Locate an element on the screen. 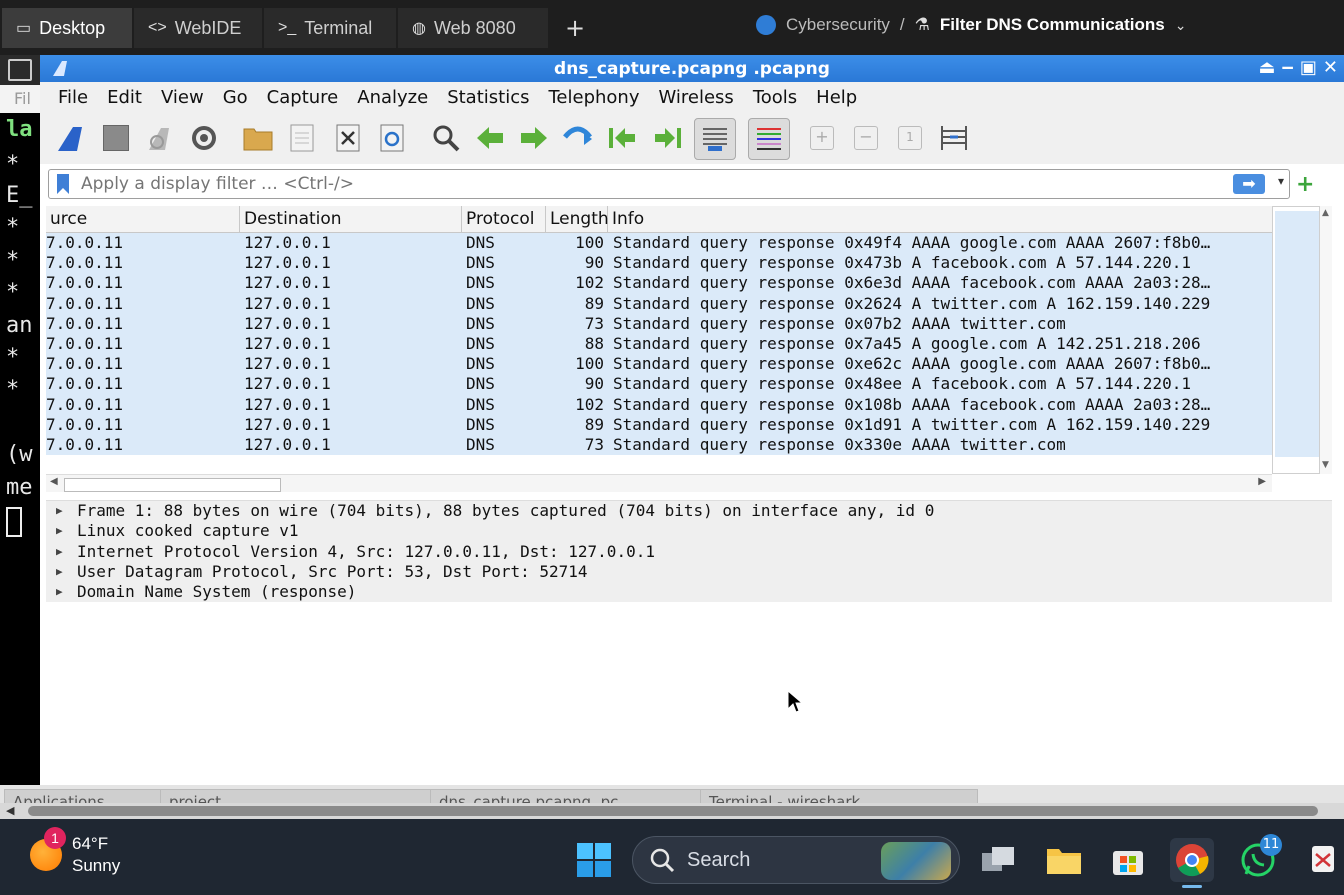 The image size is (1344, 895). add-filter-button: + is located at coordinates (1305, 184).